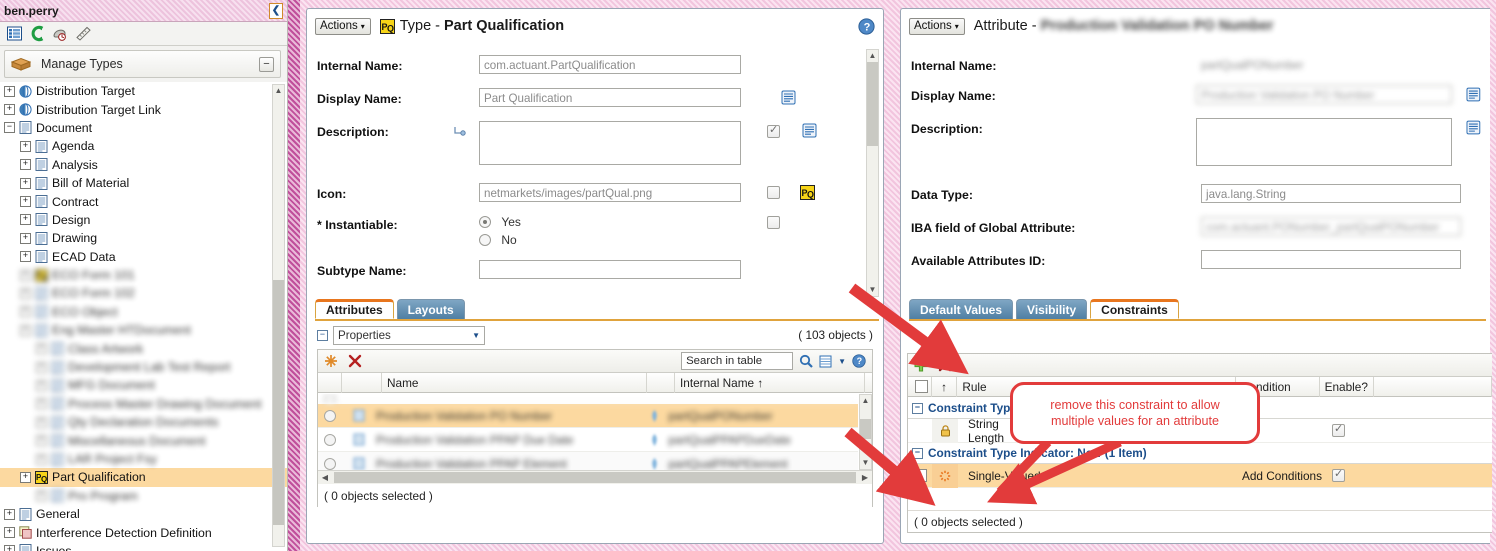  I want to click on type-actions-button: Actions ▾, so click(343, 26).